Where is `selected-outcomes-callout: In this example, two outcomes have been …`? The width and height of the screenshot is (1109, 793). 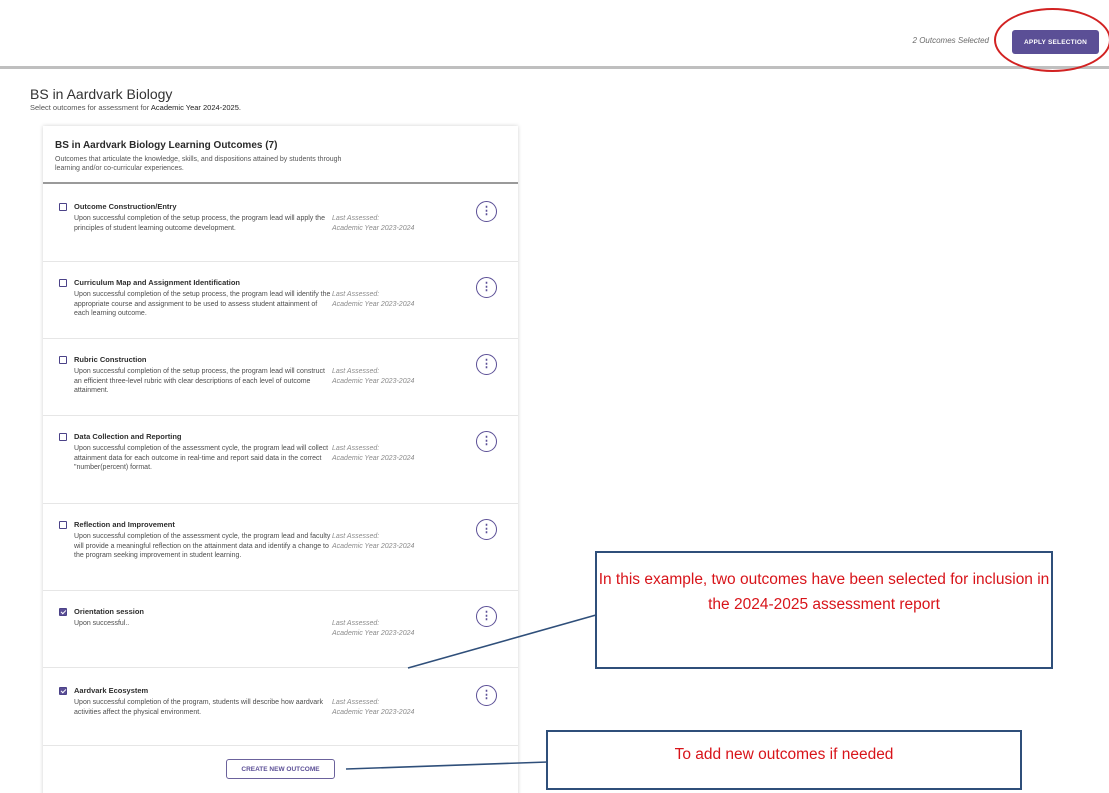
selected-outcomes-callout: In this example, two outcomes have been … is located at coordinates (824, 610).